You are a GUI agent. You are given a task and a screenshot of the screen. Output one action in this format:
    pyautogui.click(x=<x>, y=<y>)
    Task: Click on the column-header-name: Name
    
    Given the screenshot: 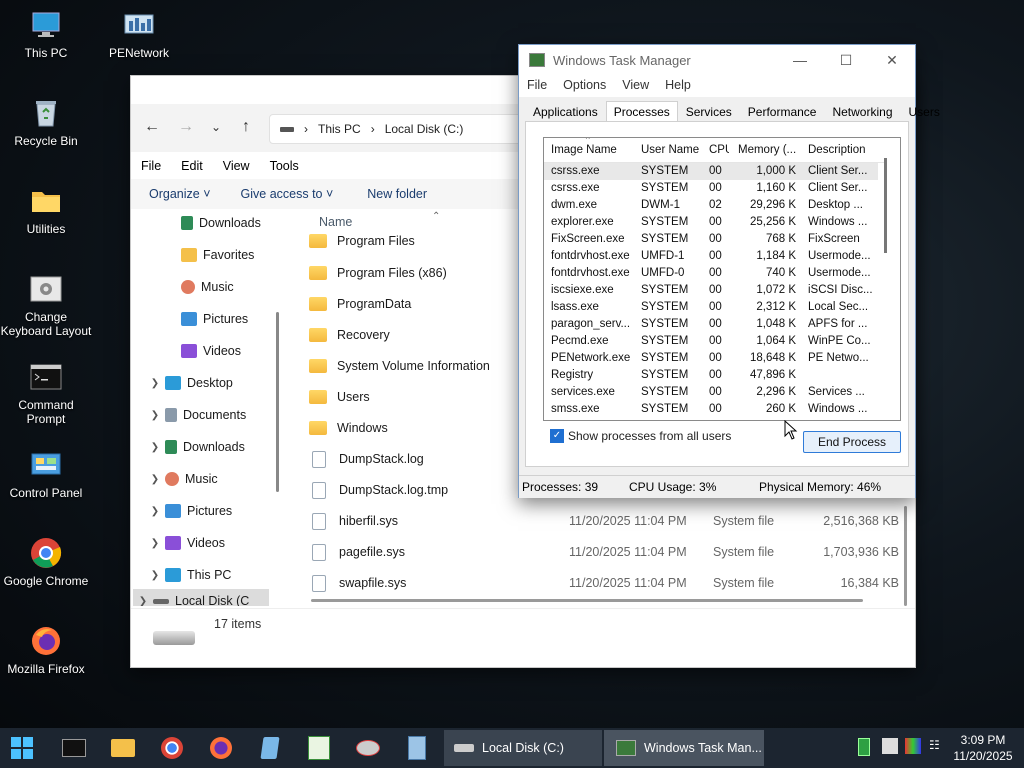 What is the action you would take?
    pyautogui.click(x=335, y=222)
    